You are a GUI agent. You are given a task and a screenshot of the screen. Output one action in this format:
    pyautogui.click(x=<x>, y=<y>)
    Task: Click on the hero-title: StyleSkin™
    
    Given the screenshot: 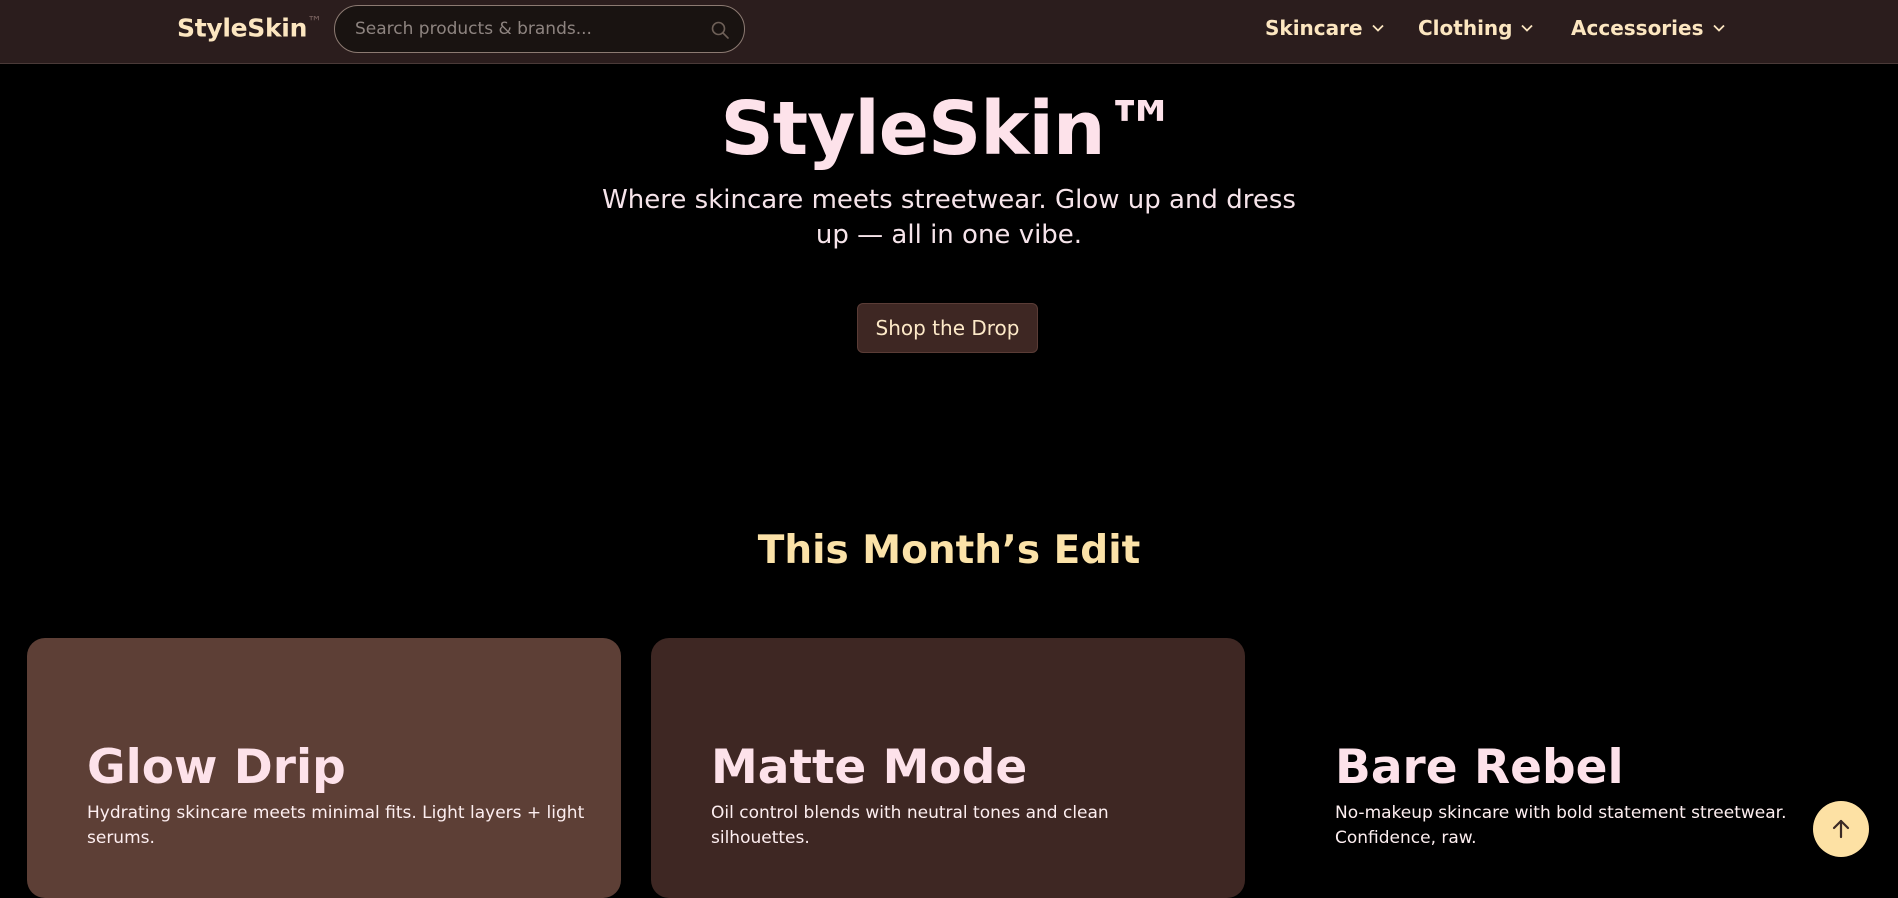 What is the action you would take?
    pyautogui.click(x=949, y=129)
    